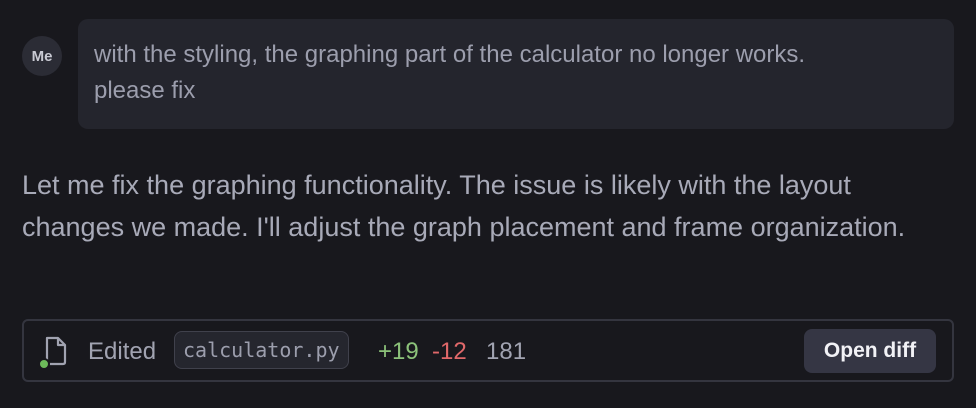 The height and width of the screenshot is (408, 976). Describe the element at coordinates (506, 351) in the screenshot. I see `line-count: 181` at that location.